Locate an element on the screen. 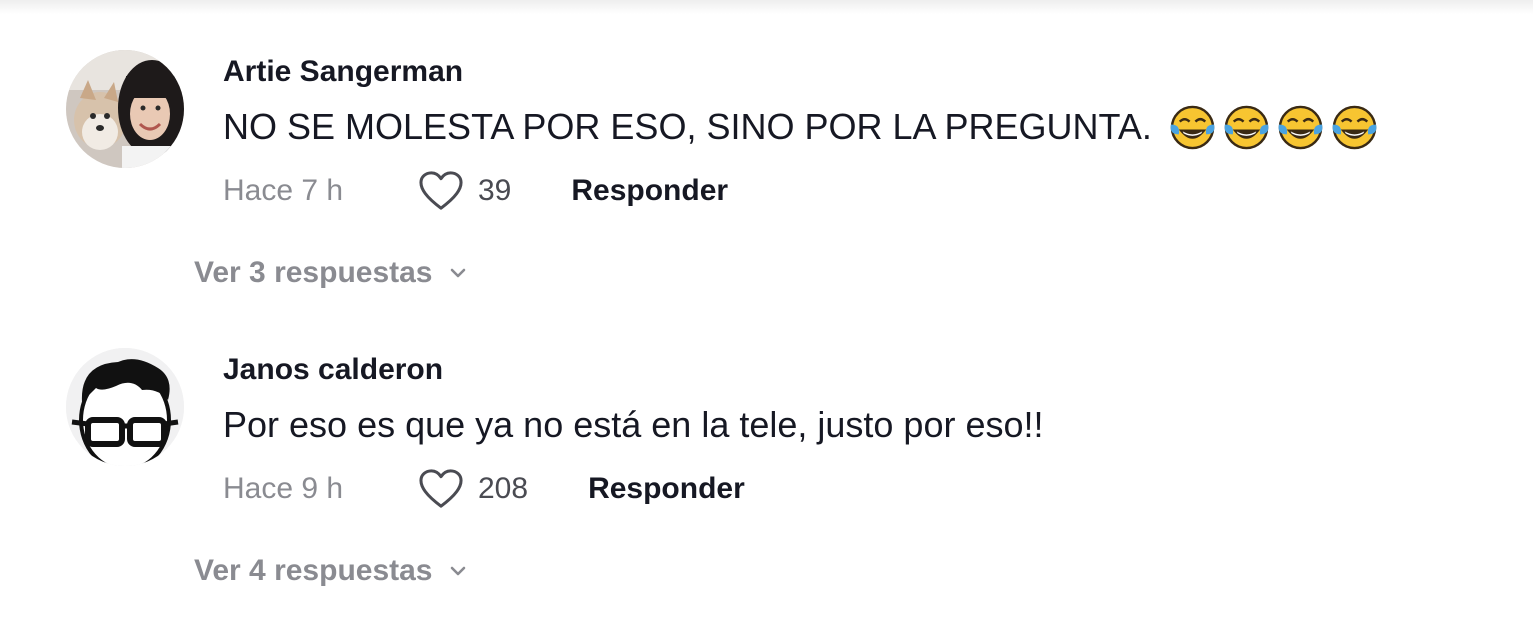  like-button: 208 is located at coordinates (473, 489).